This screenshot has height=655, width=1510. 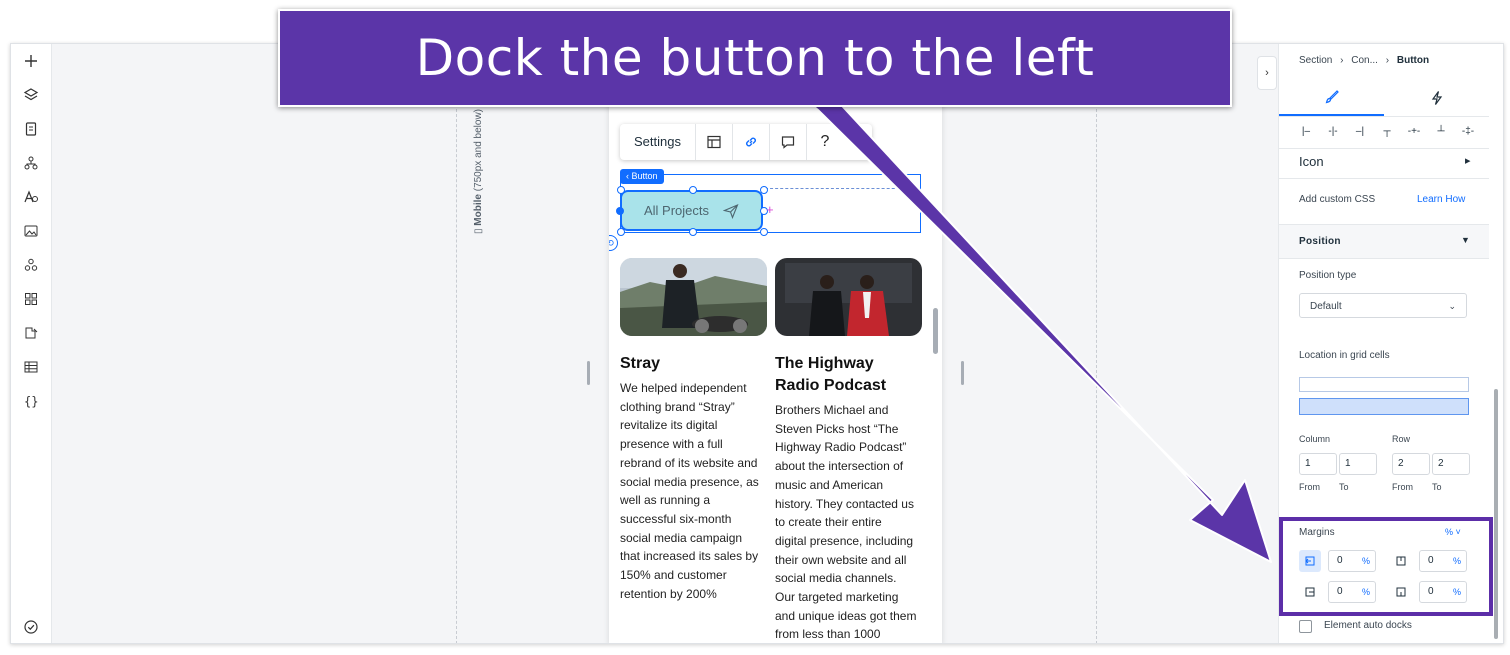 I want to click on button-label: All Projects, so click(x=676, y=210).